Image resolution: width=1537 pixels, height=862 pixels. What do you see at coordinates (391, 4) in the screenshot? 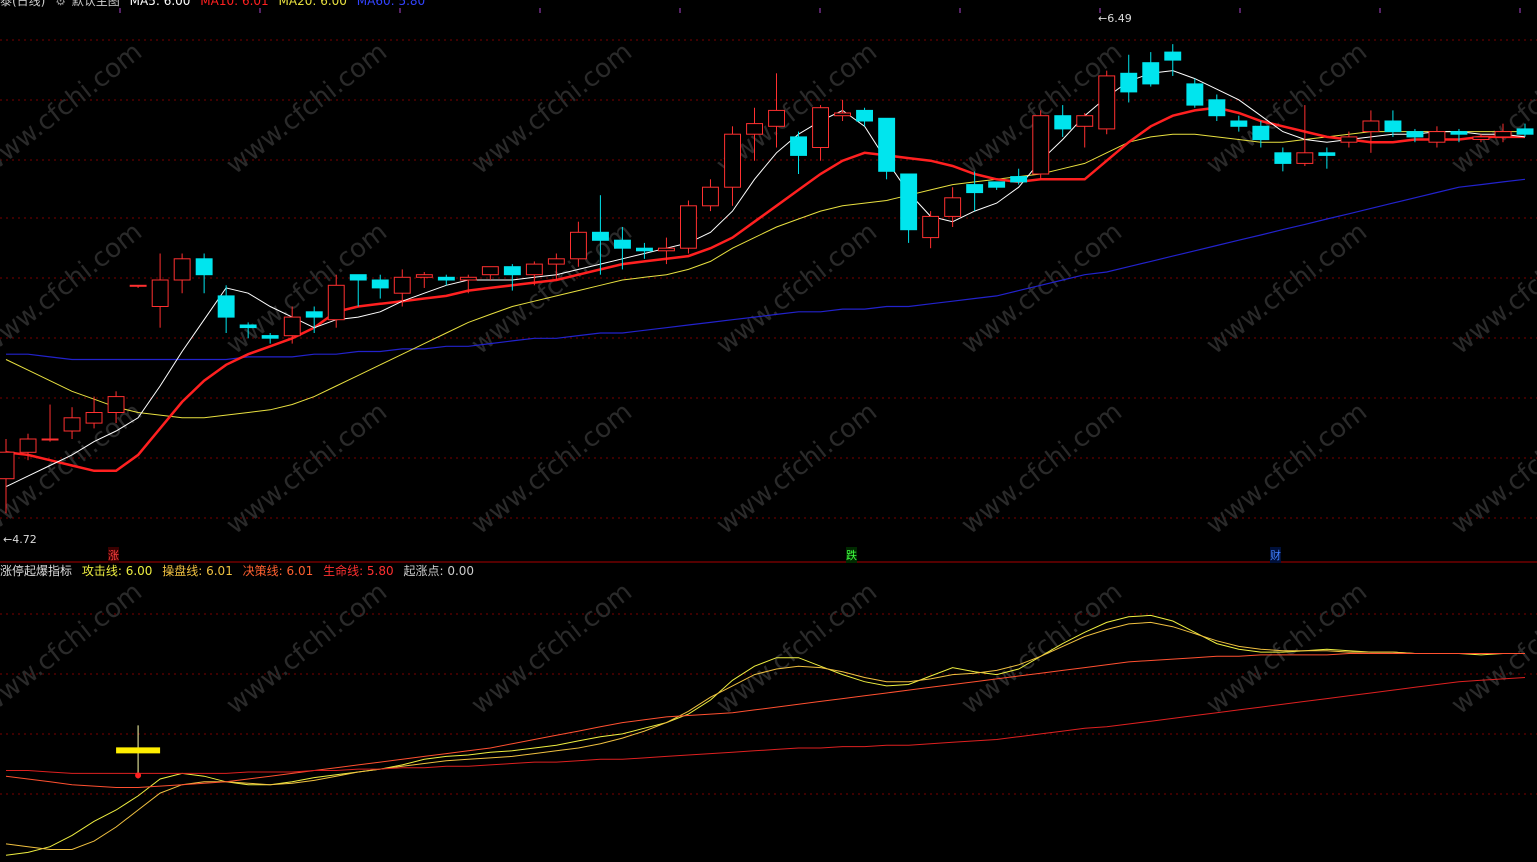
I see `ma60-value: MA60: 5.80` at bounding box center [391, 4].